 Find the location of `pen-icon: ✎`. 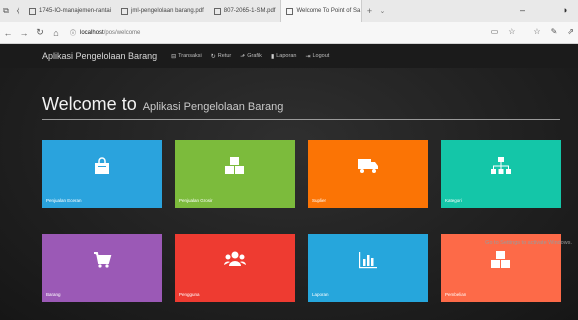

pen-icon: ✎ is located at coordinates (554, 31).